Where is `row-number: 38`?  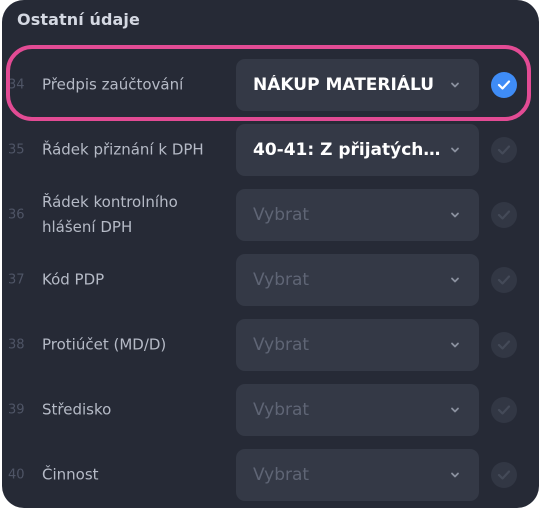 row-number: 38 is located at coordinates (16, 345).